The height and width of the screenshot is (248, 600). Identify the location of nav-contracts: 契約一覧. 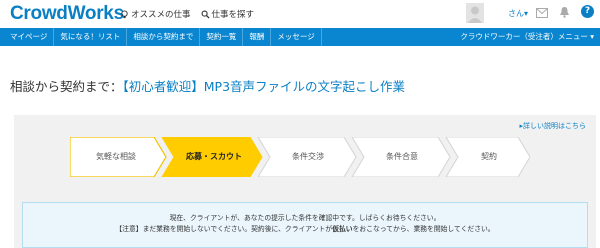
(222, 37).